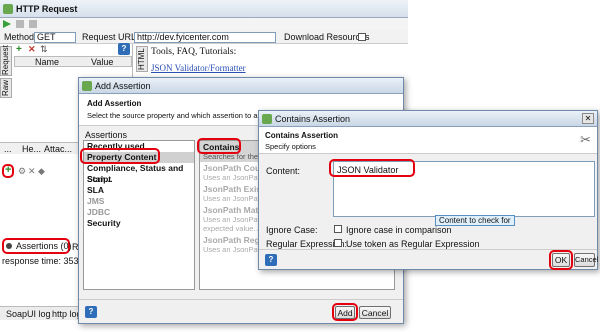 Image resolution: width=600 pixels, height=332 pixels. What do you see at coordinates (204, 24) in the screenshot?
I see `request-toolbar` at bounding box center [204, 24].